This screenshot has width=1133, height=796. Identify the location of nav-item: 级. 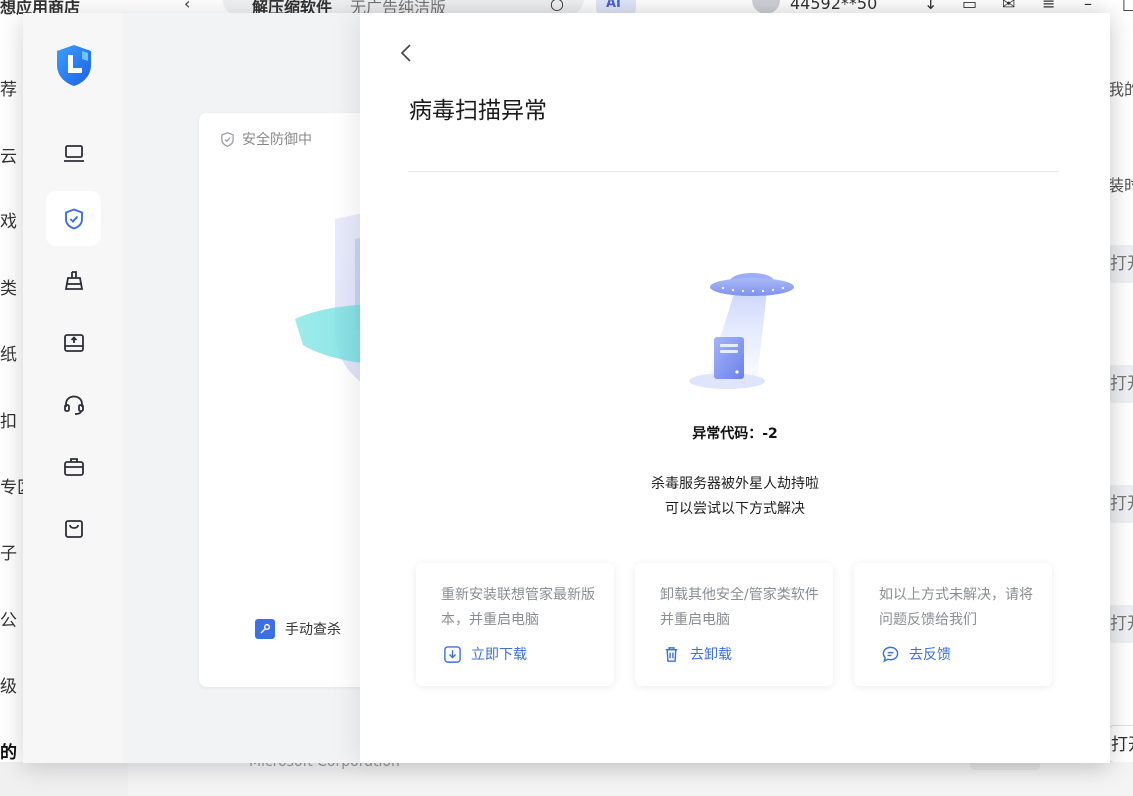
(8, 684).